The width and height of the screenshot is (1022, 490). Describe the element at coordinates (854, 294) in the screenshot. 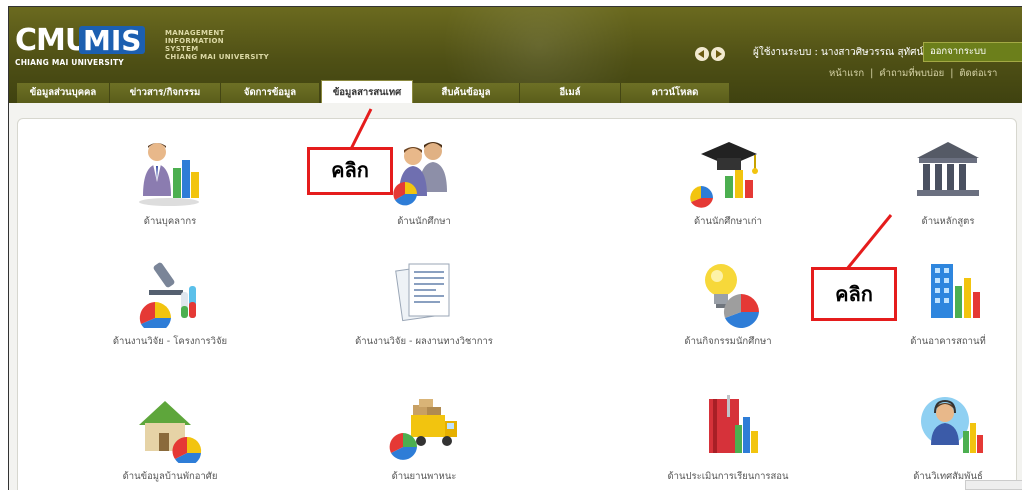

I see `click-callout-curriculum: คลิก` at that location.